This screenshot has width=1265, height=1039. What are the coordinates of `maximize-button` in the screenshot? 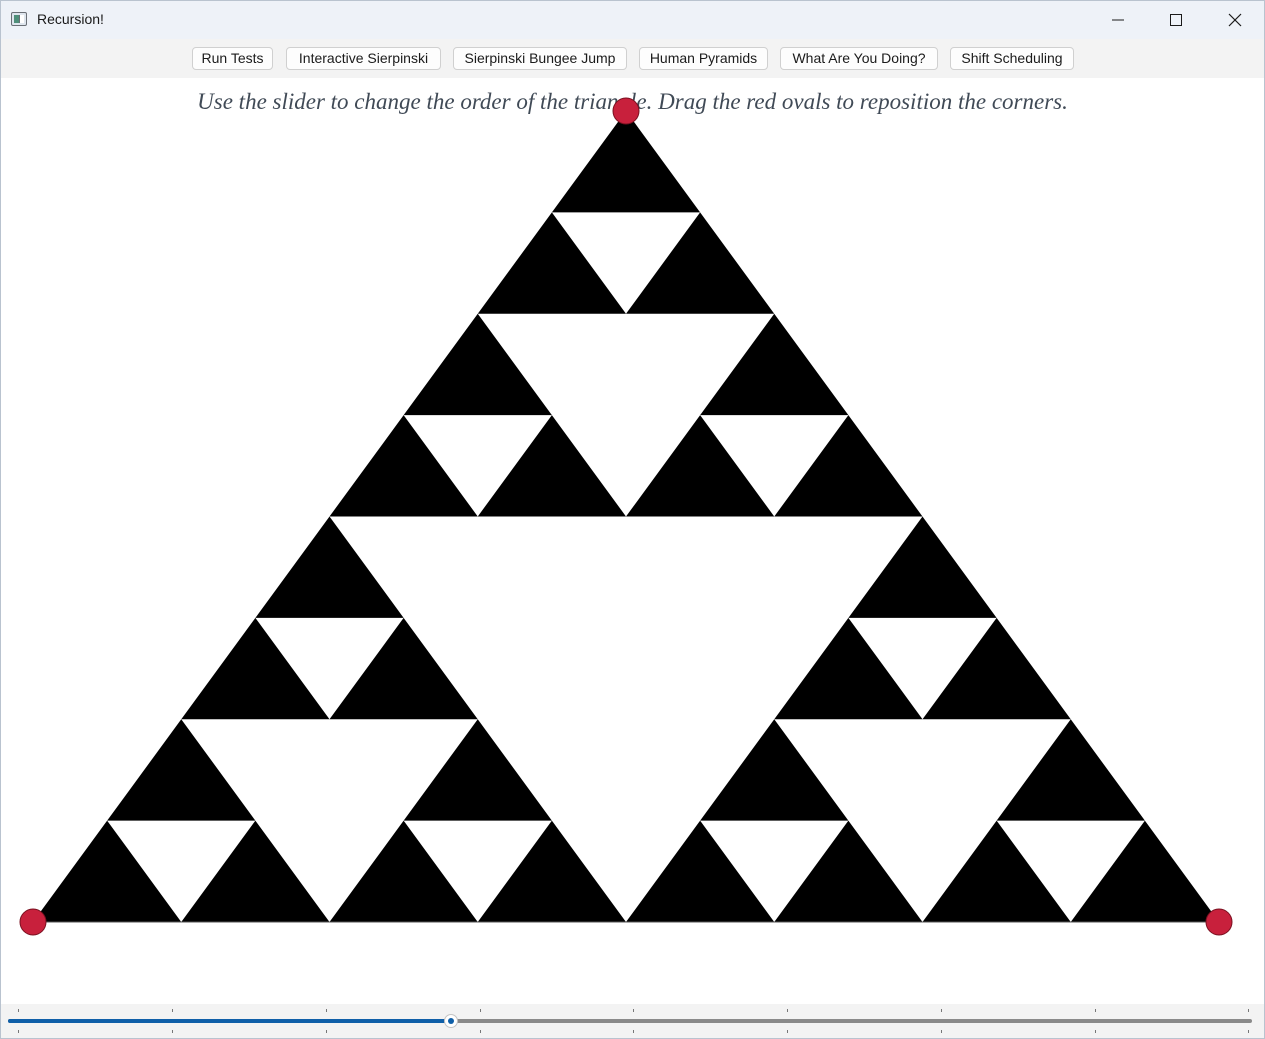 It's located at (1176, 20).